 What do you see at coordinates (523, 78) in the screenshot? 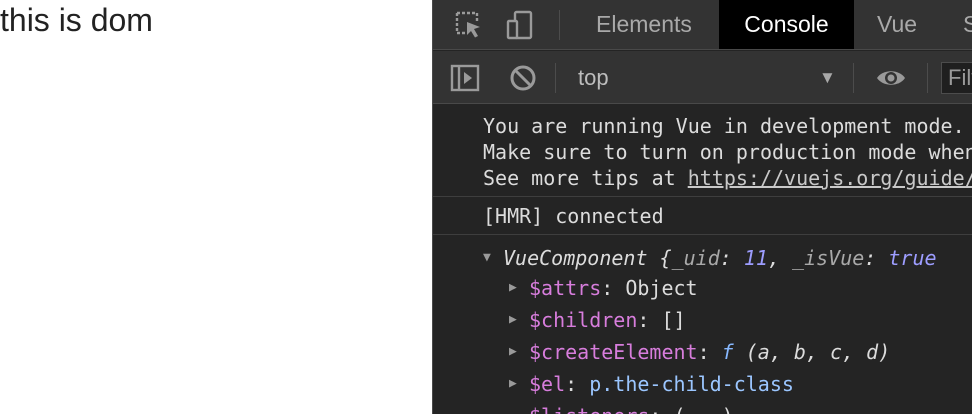
I see `clear-console-icon` at bounding box center [523, 78].